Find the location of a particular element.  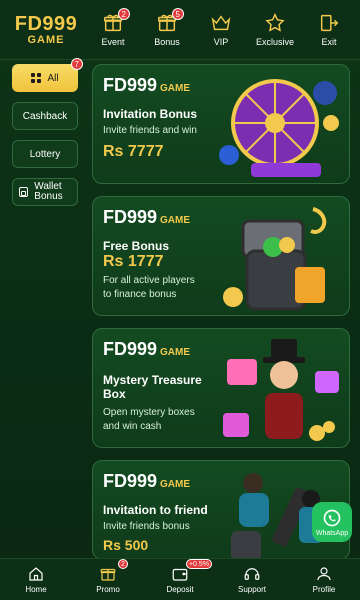

card-desc: Open mystery boxes is located at coordinates (149, 412).